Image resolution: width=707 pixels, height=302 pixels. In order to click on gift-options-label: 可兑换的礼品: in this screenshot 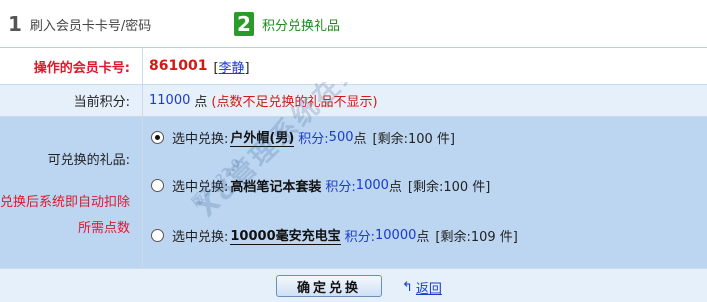, I will do `click(88, 160)`.